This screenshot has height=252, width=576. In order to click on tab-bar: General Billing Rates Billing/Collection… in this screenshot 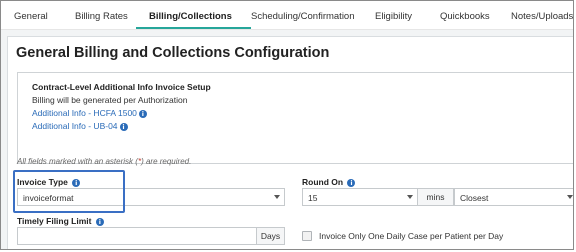, I will do `click(287, 16)`.